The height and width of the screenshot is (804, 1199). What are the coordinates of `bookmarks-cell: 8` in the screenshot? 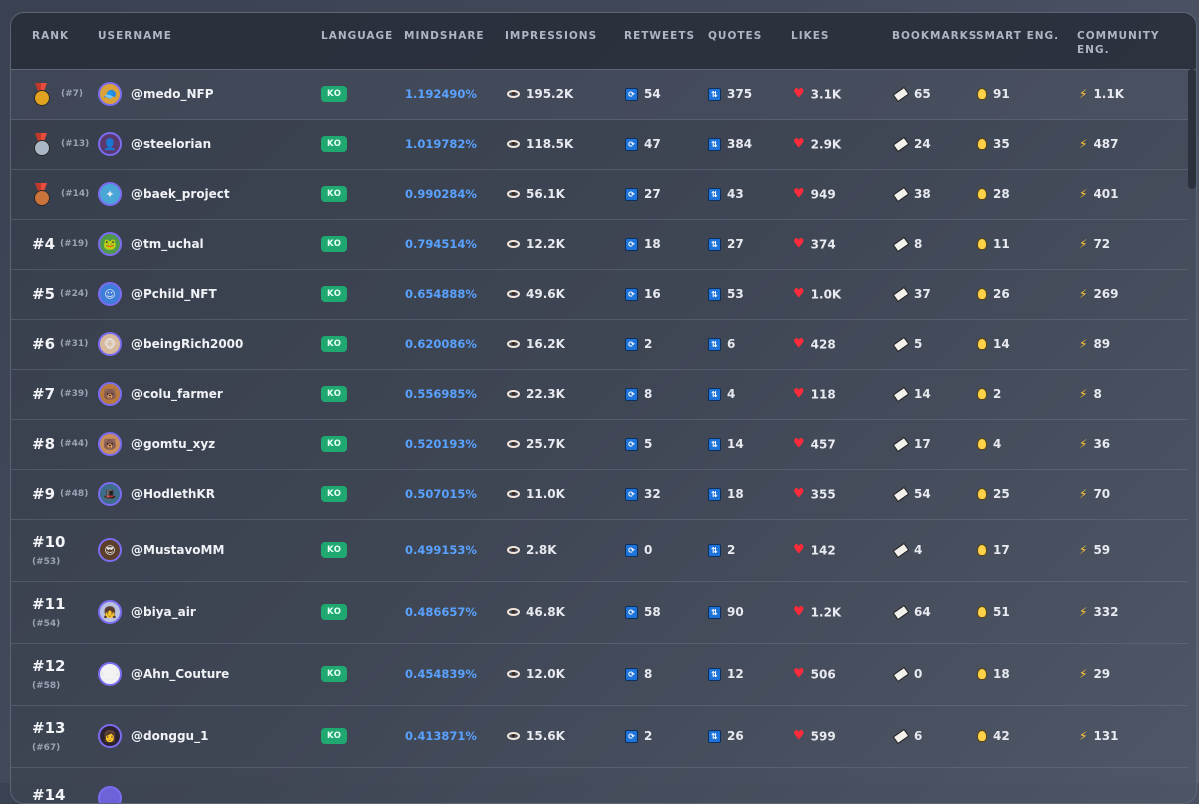 It's located at (907, 244).